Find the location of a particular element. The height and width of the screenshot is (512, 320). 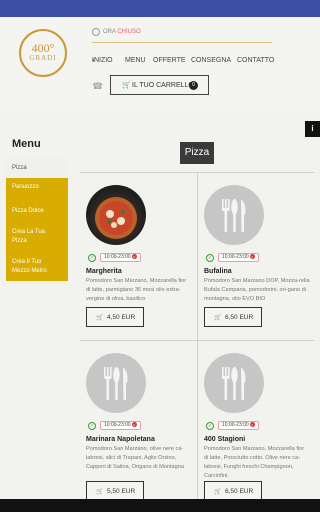

add-to-cart-button: 🛒 5,50 EUR is located at coordinates (115, 491).